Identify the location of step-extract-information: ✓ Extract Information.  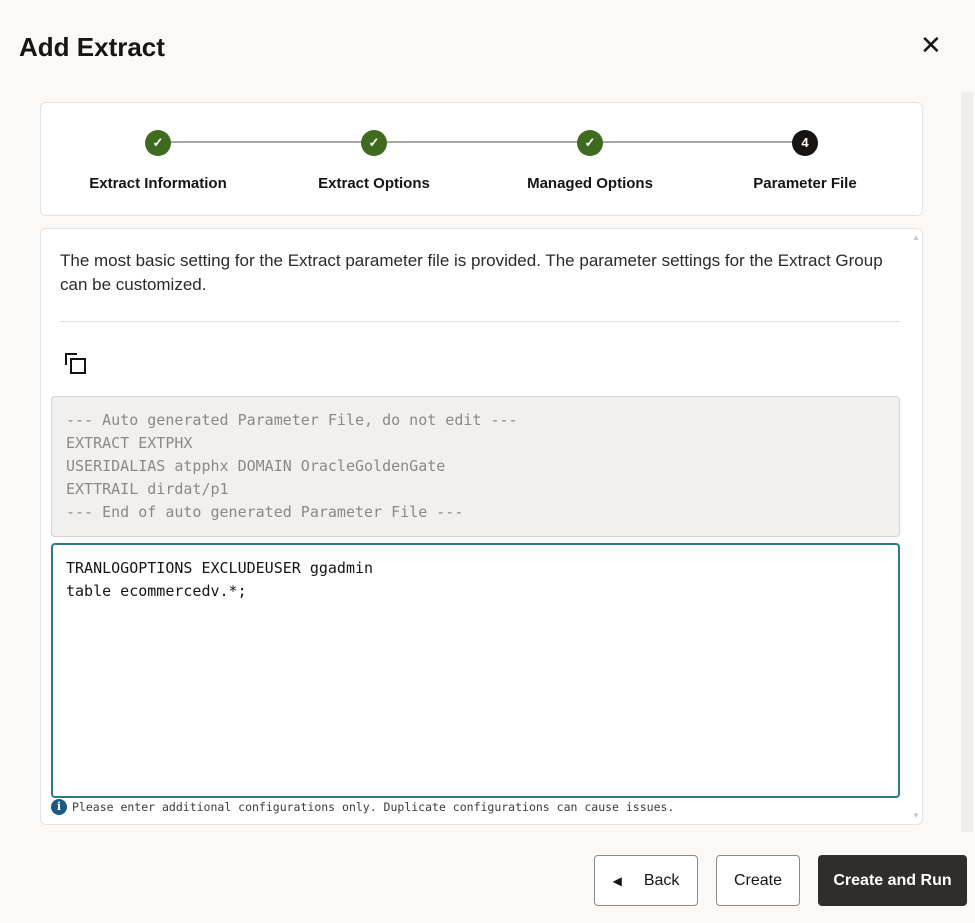
(158, 161).